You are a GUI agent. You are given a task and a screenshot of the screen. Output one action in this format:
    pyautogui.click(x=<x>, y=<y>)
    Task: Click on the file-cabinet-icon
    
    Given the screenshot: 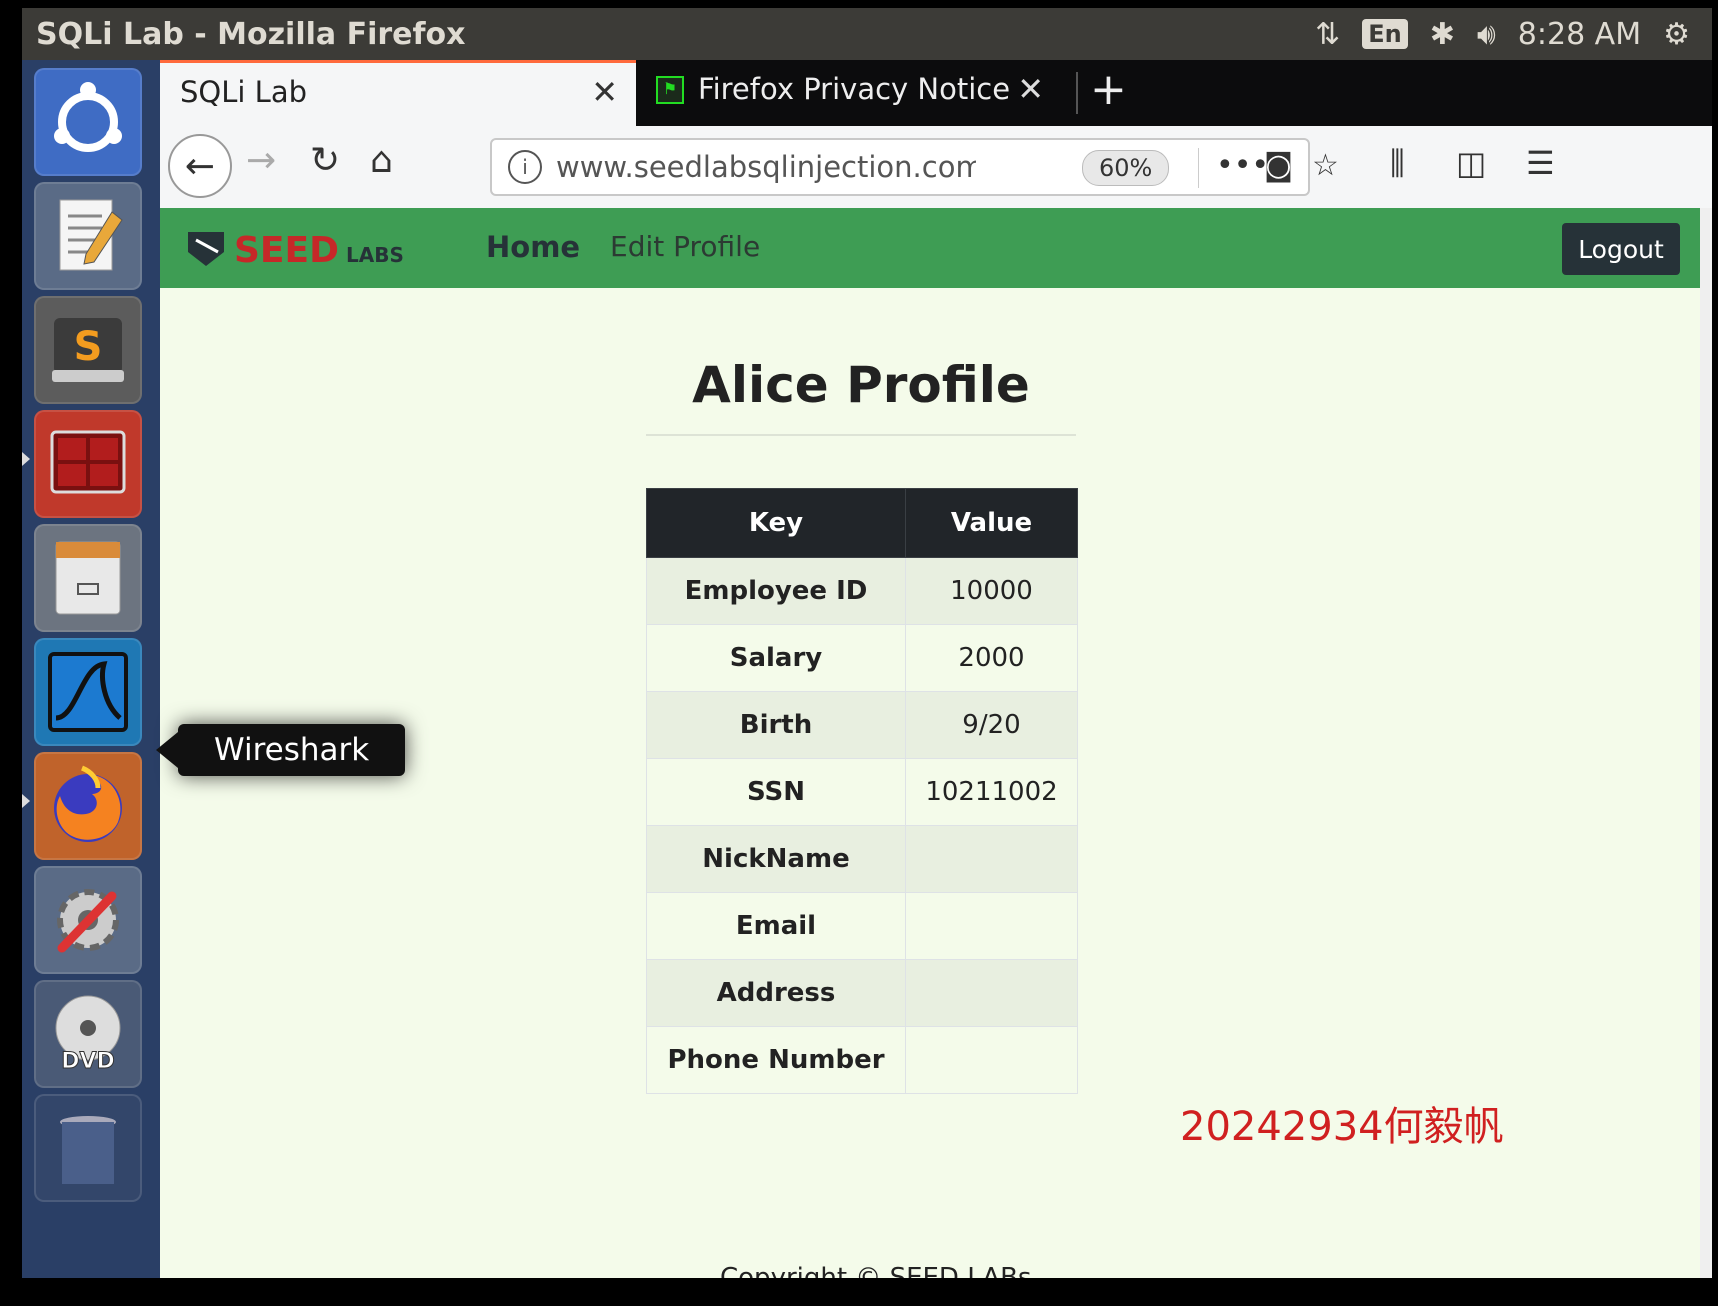 What is the action you would take?
    pyautogui.click(x=88, y=578)
    